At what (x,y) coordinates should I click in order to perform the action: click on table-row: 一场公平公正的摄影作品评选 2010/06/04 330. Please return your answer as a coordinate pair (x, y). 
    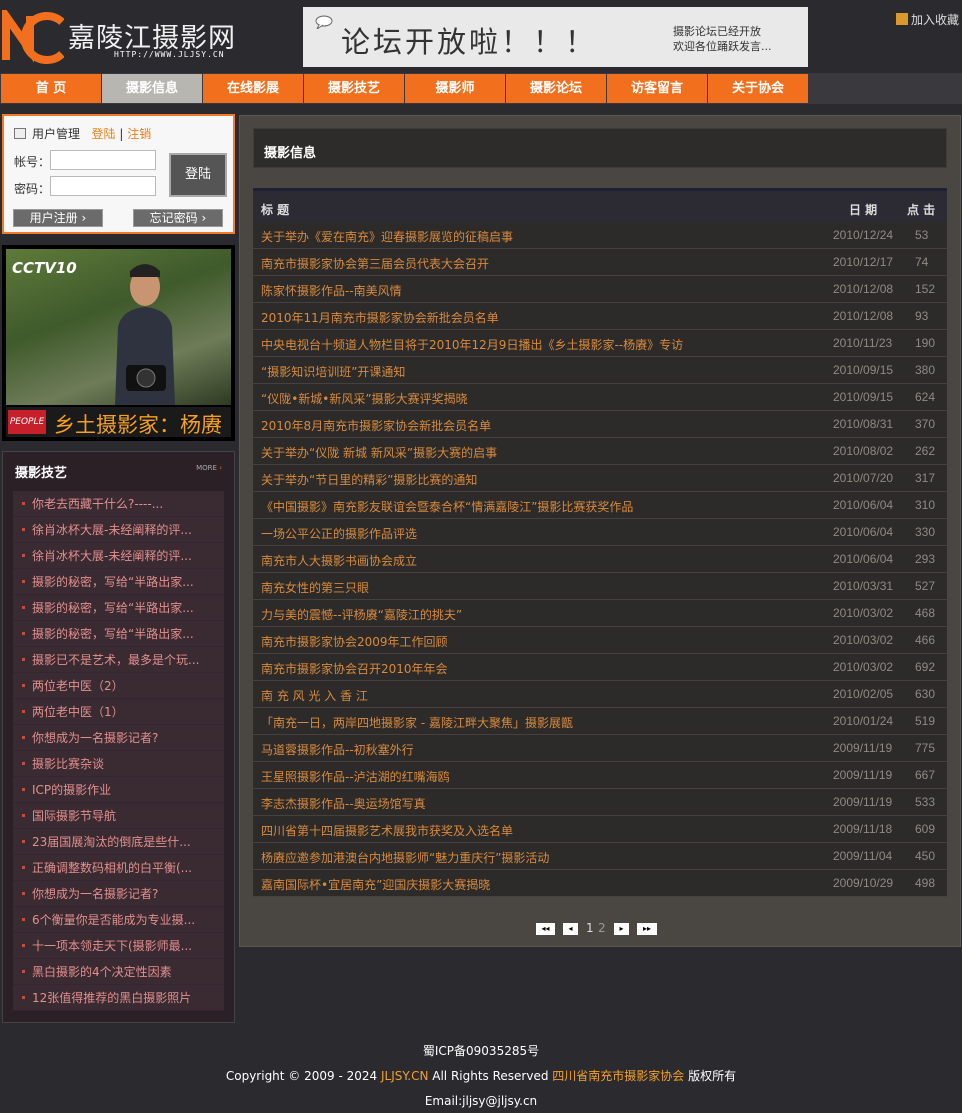
    Looking at the image, I should click on (600, 532).